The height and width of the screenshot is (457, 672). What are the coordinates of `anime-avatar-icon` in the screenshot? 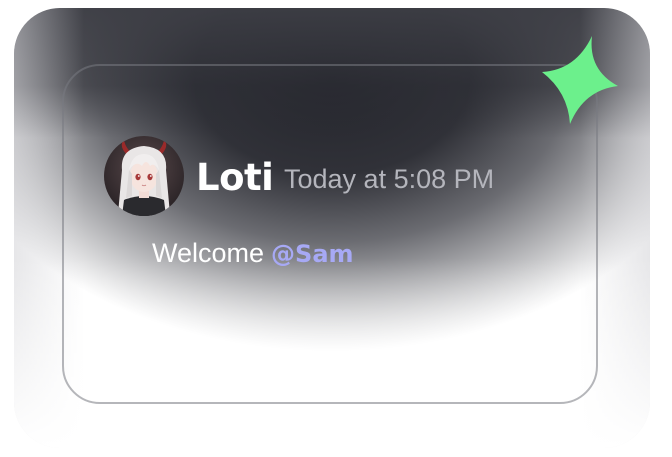 It's located at (144, 176).